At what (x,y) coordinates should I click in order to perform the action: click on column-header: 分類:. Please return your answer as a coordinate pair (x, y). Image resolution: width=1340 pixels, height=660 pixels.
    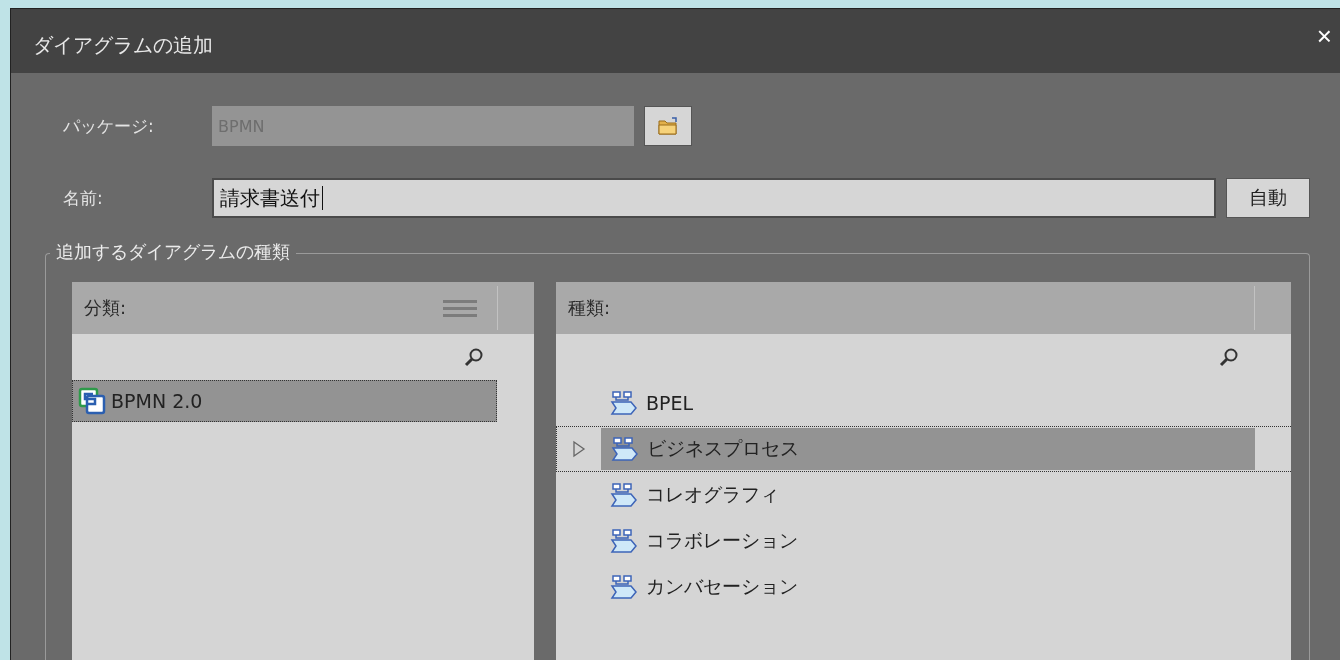
    Looking at the image, I should click on (106, 308).